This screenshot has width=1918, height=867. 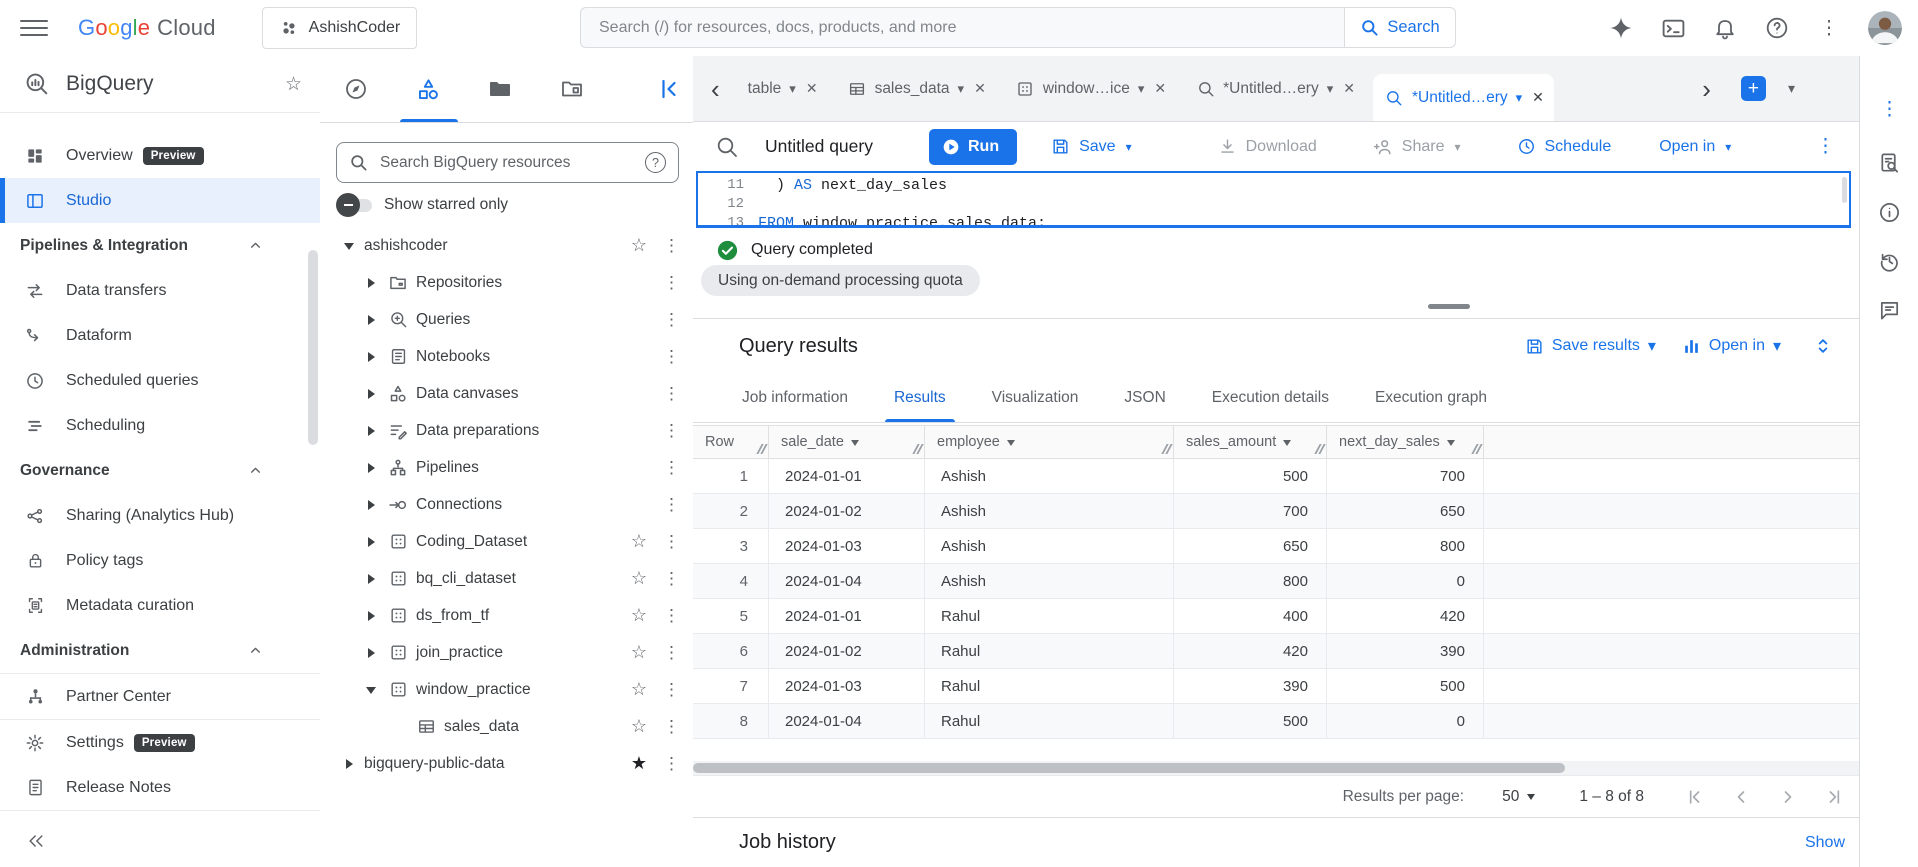 I want to click on tree-item-data-preparations: Data preparations ⋮, so click(x=506, y=430).